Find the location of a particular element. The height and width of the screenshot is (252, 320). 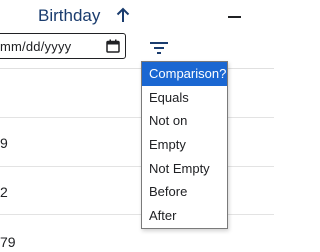

filter-icon is located at coordinates (159, 48).